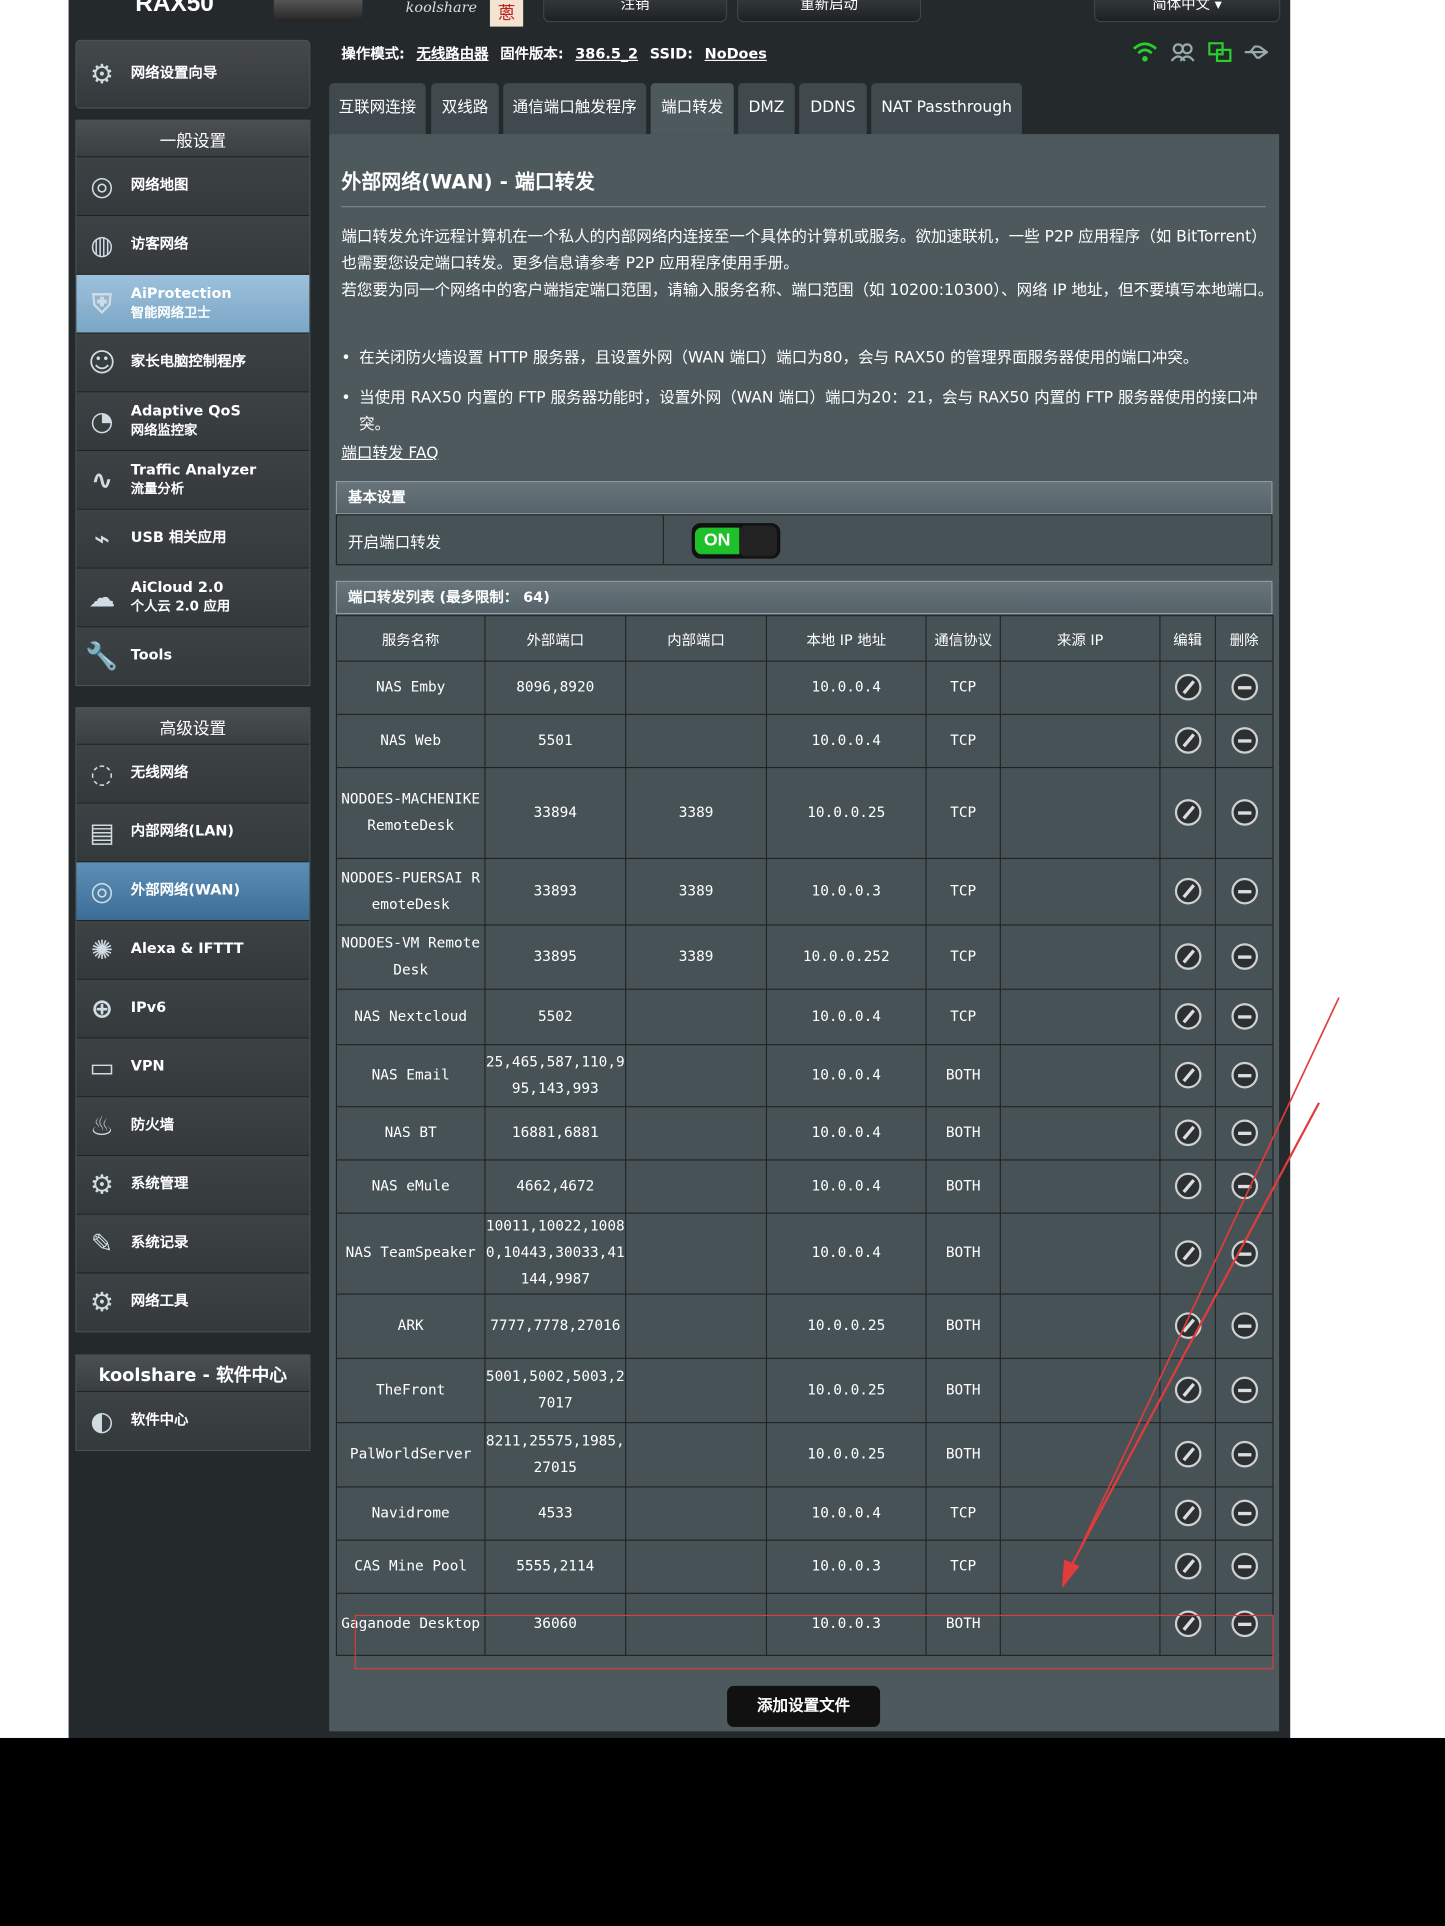 Image resolution: width=1445 pixels, height=1926 pixels. Describe the element at coordinates (555, 1513) in the screenshot. I see `cell-external-port: 4533` at that location.